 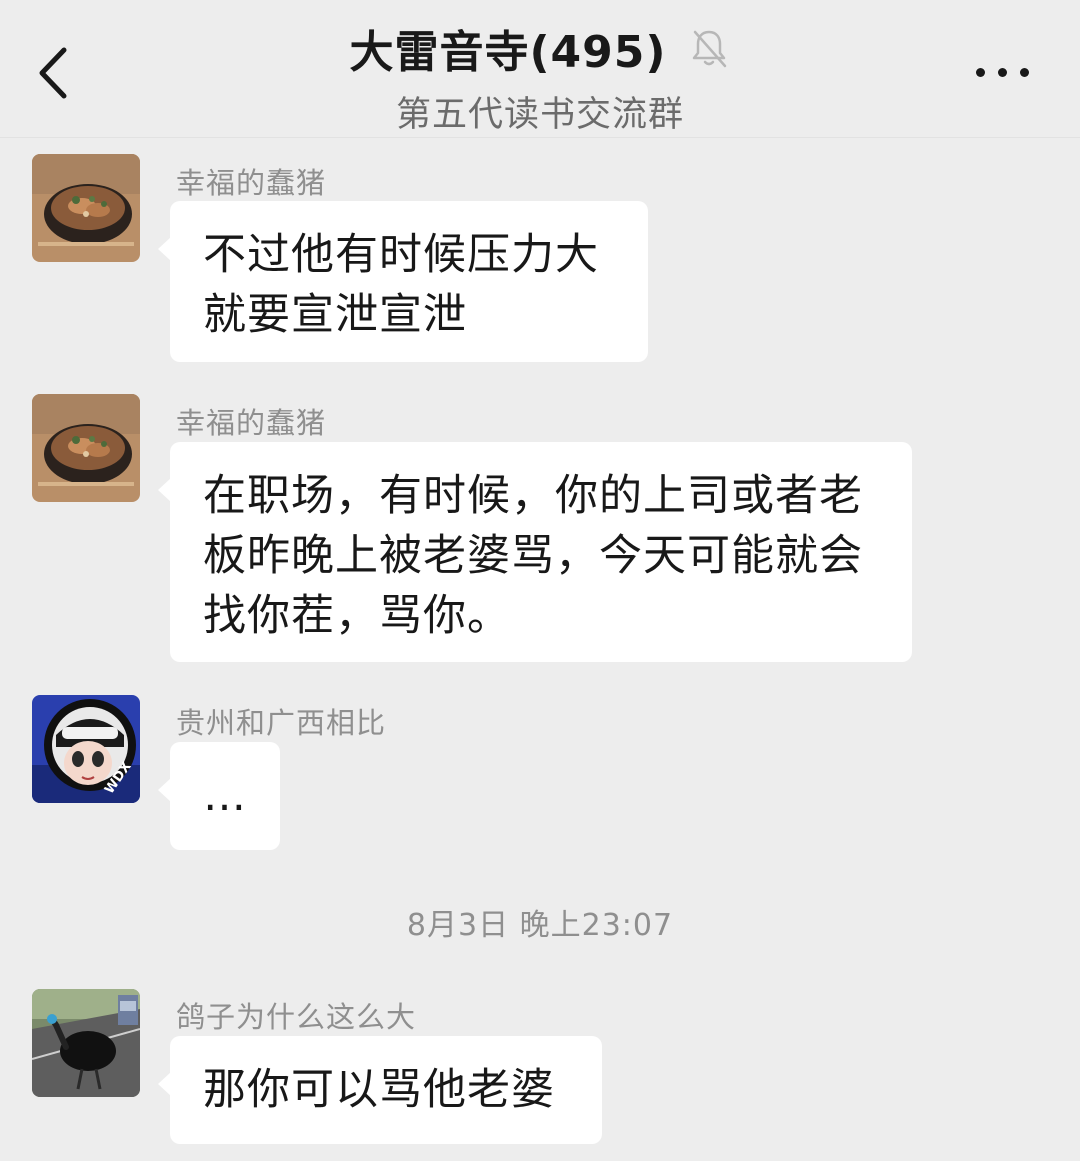 What do you see at coordinates (539, 115) in the screenshot?
I see `chat-subtitle: 第五代读书交流群` at bounding box center [539, 115].